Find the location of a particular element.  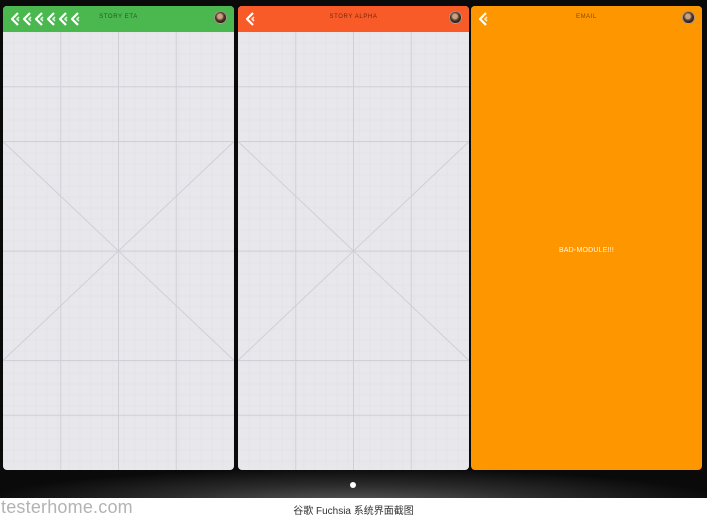

story-card-header: STORY ETA is located at coordinates (118, 19).